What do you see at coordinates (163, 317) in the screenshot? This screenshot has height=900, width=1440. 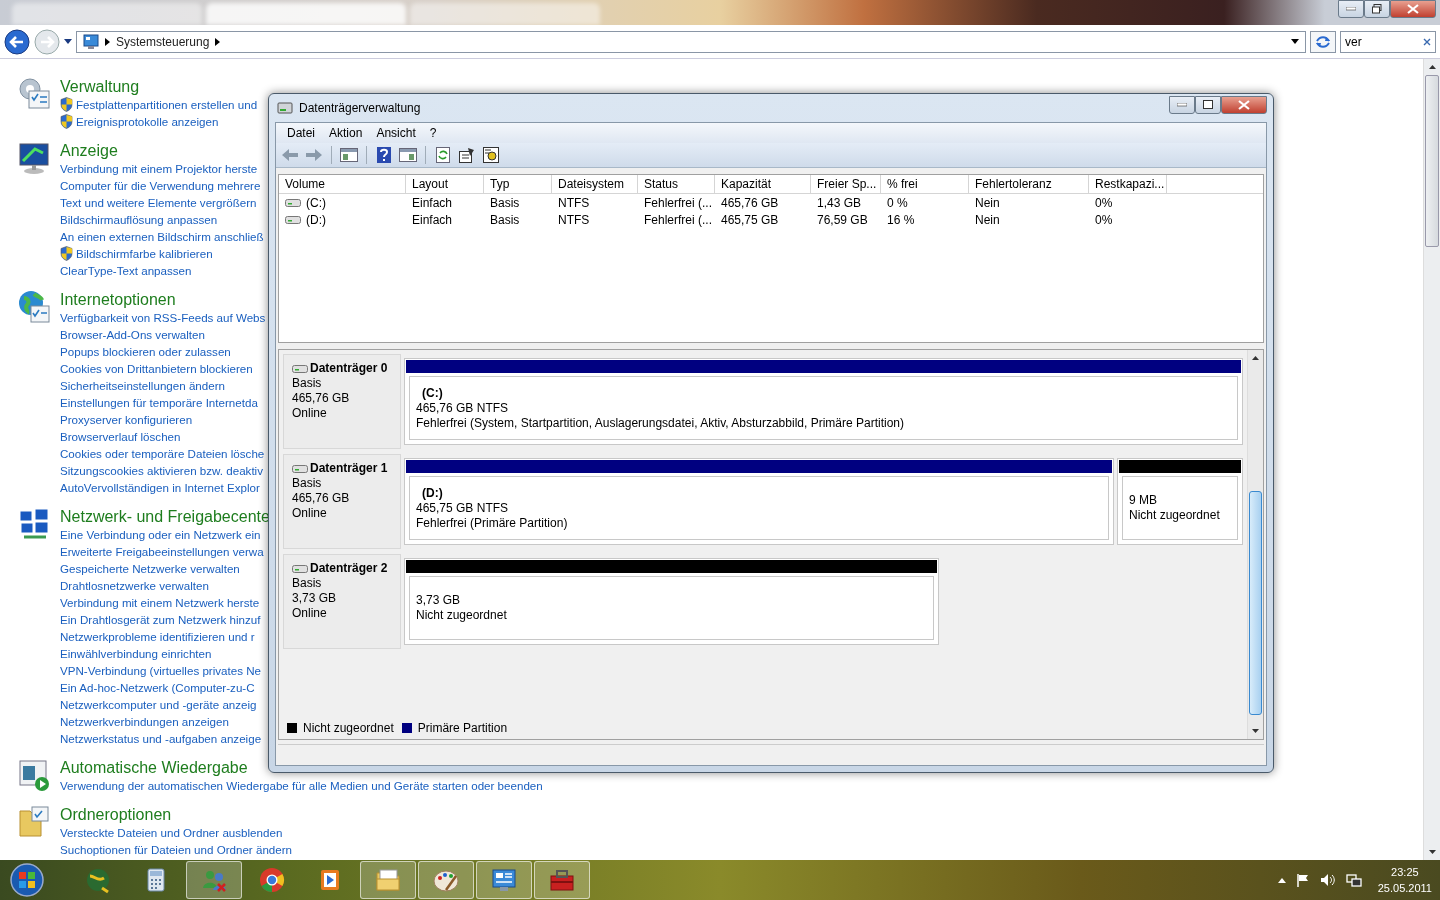 I see `settings-link: Verfügbarkeit von RSS-Feeds auf Webs` at bounding box center [163, 317].